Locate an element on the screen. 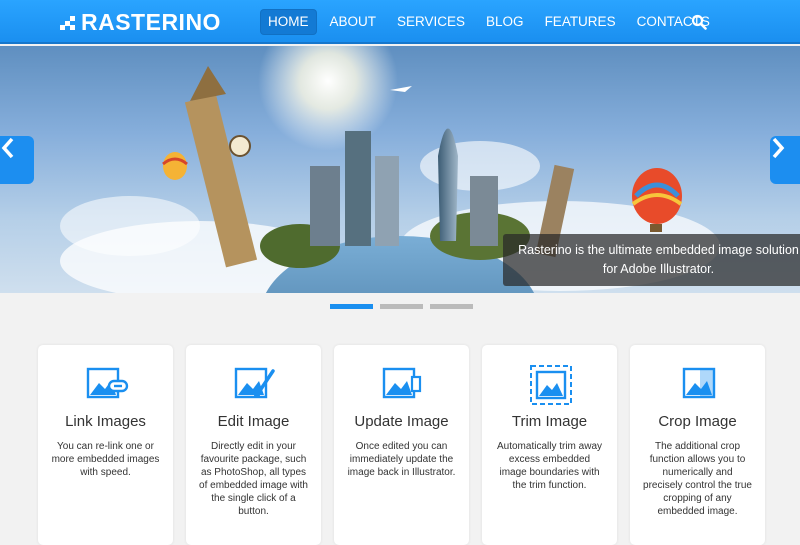 This screenshot has width=800, height=545. crop-image-icon is located at coordinates (699, 383).